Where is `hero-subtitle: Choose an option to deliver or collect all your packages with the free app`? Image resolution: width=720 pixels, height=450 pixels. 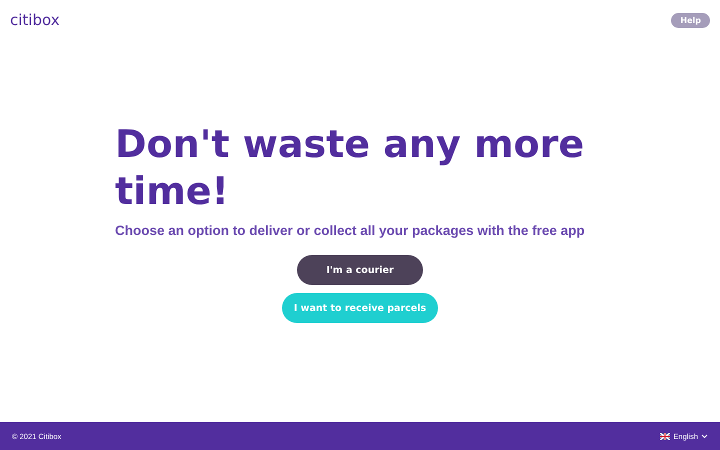 hero-subtitle: Choose an option to deliver or collect all your packages with the free app is located at coordinates (350, 230).